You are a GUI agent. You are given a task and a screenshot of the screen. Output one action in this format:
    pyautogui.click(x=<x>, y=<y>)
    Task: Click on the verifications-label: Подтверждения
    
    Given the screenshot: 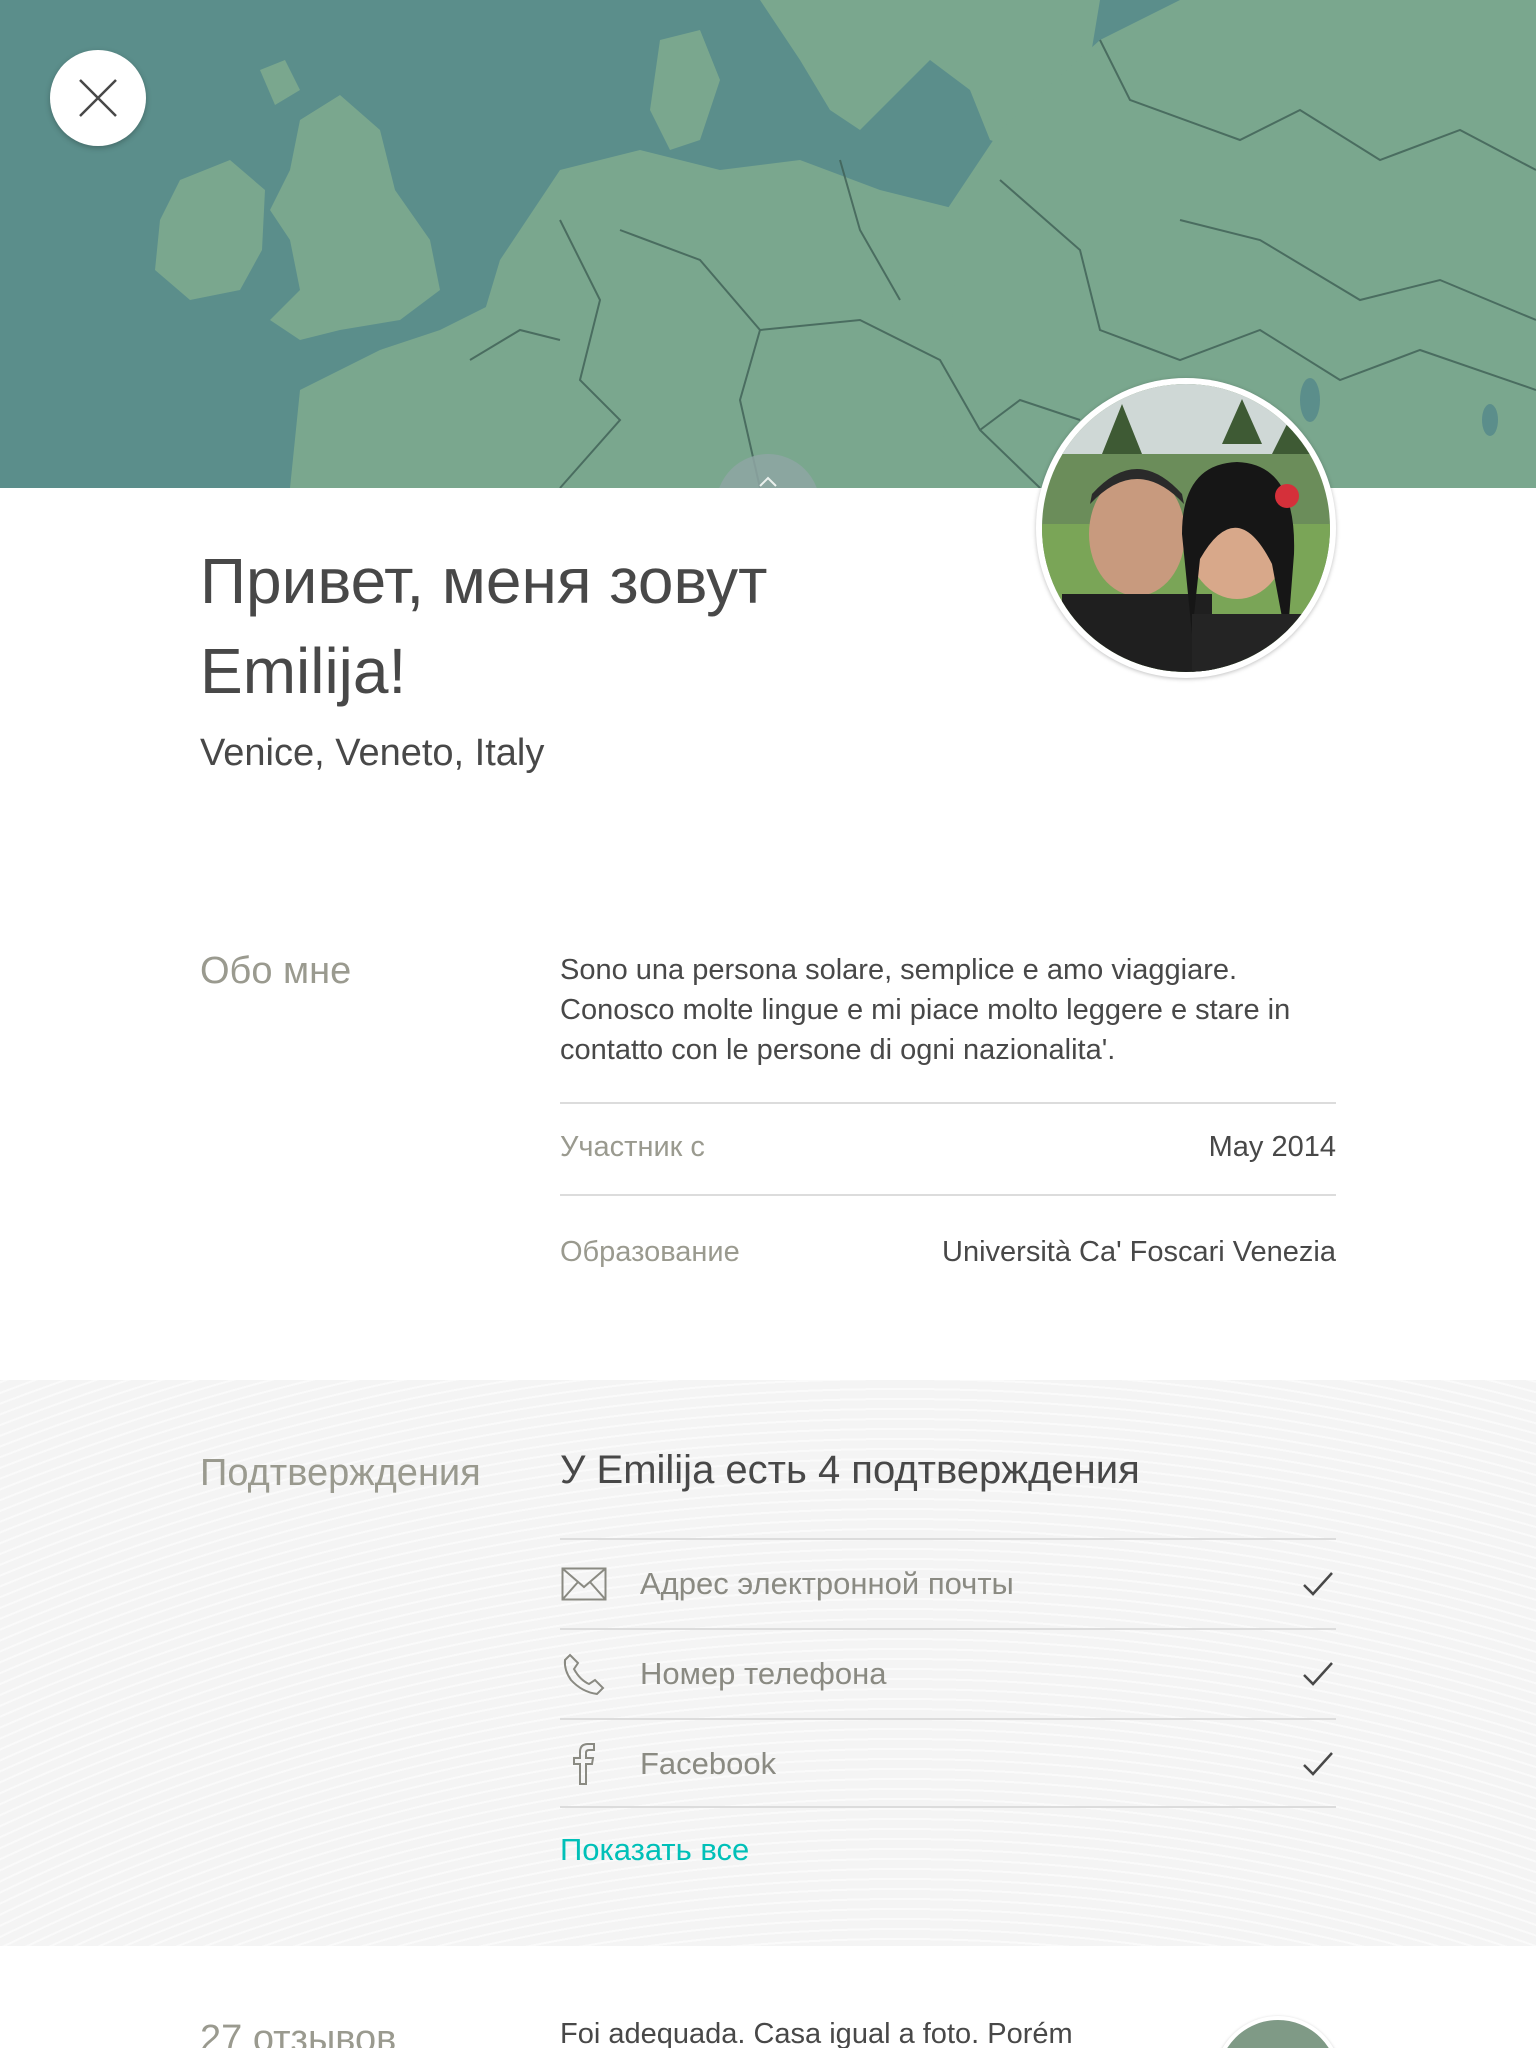 What is the action you would take?
    pyautogui.click(x=340, y=1473)
    